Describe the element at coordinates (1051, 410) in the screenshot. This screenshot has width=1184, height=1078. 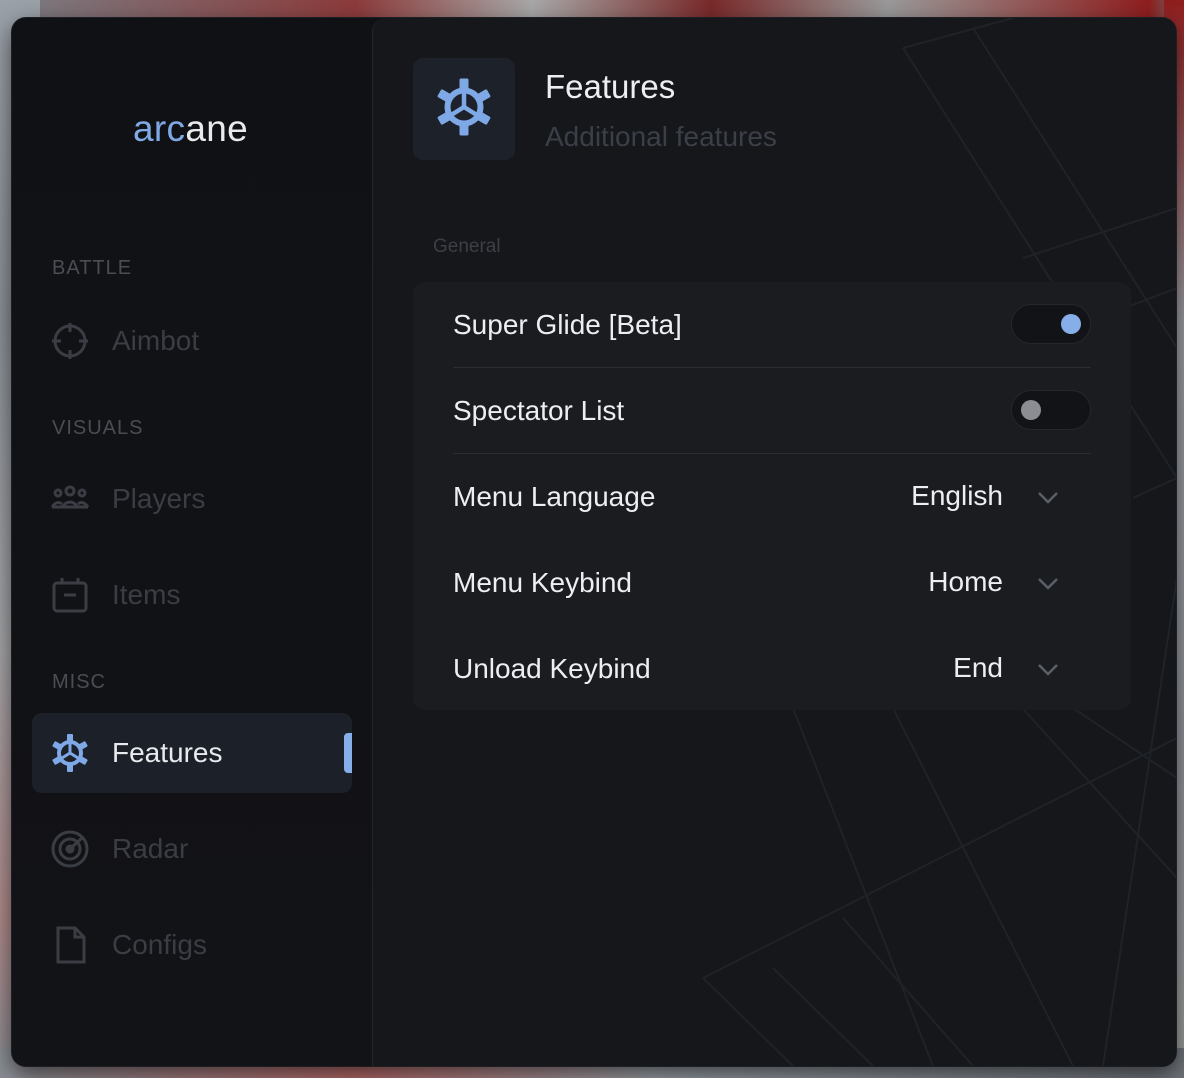
I see `spectator-list-toggle` at that location.